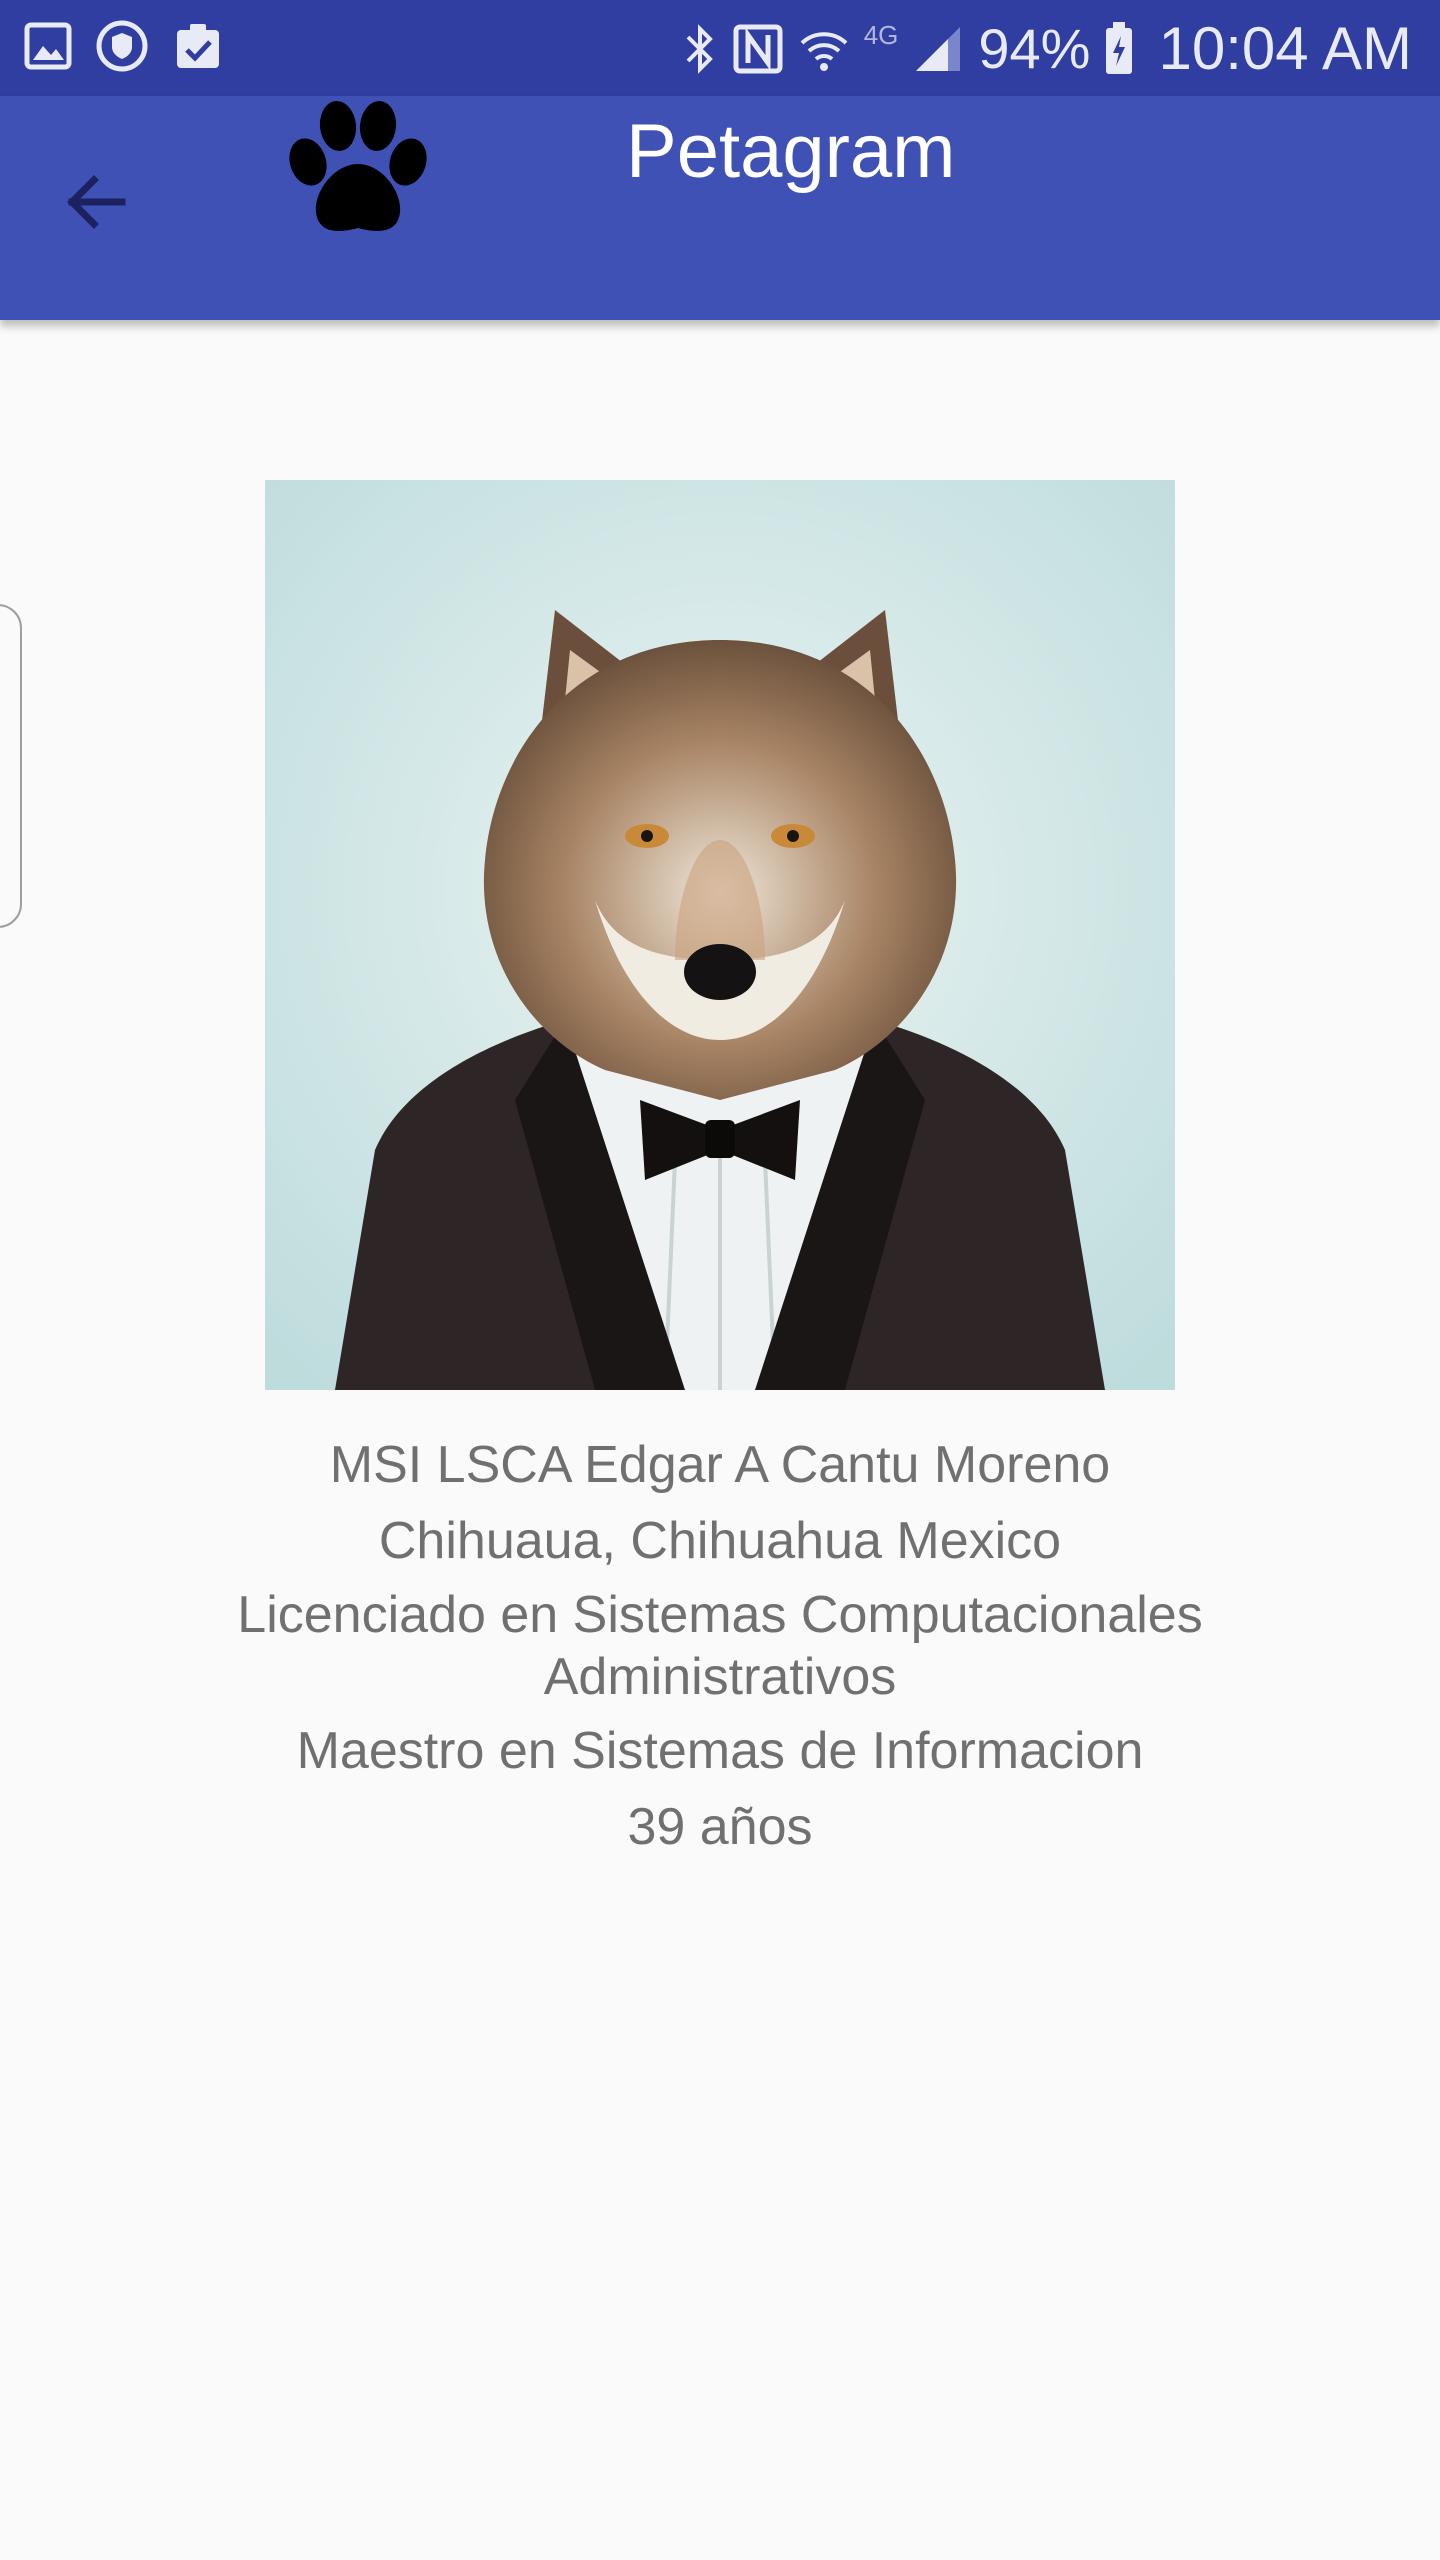 The image size is (1440, 2560). I want to click on gallery-icon, so click(48, 46).